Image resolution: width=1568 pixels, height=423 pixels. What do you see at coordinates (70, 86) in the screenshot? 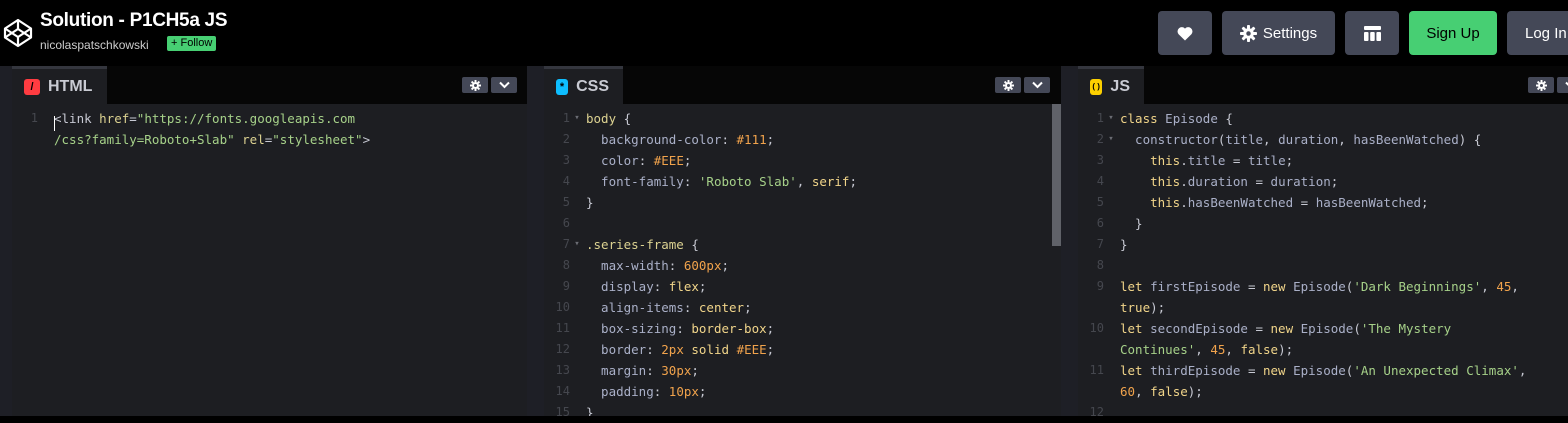
I see `tab-html-label: HTML` at bounding box center [70, 86].